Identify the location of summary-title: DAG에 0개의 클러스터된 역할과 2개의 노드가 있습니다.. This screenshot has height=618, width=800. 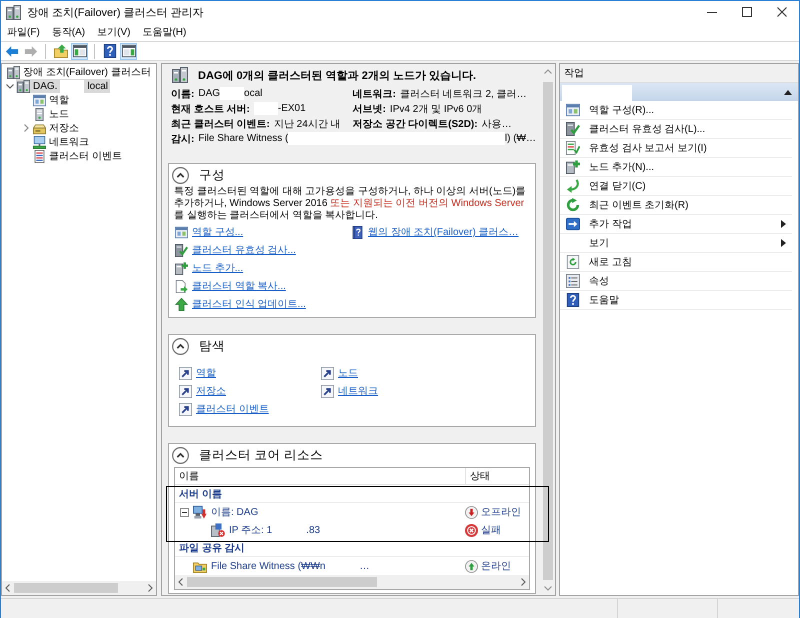
(337, 75).